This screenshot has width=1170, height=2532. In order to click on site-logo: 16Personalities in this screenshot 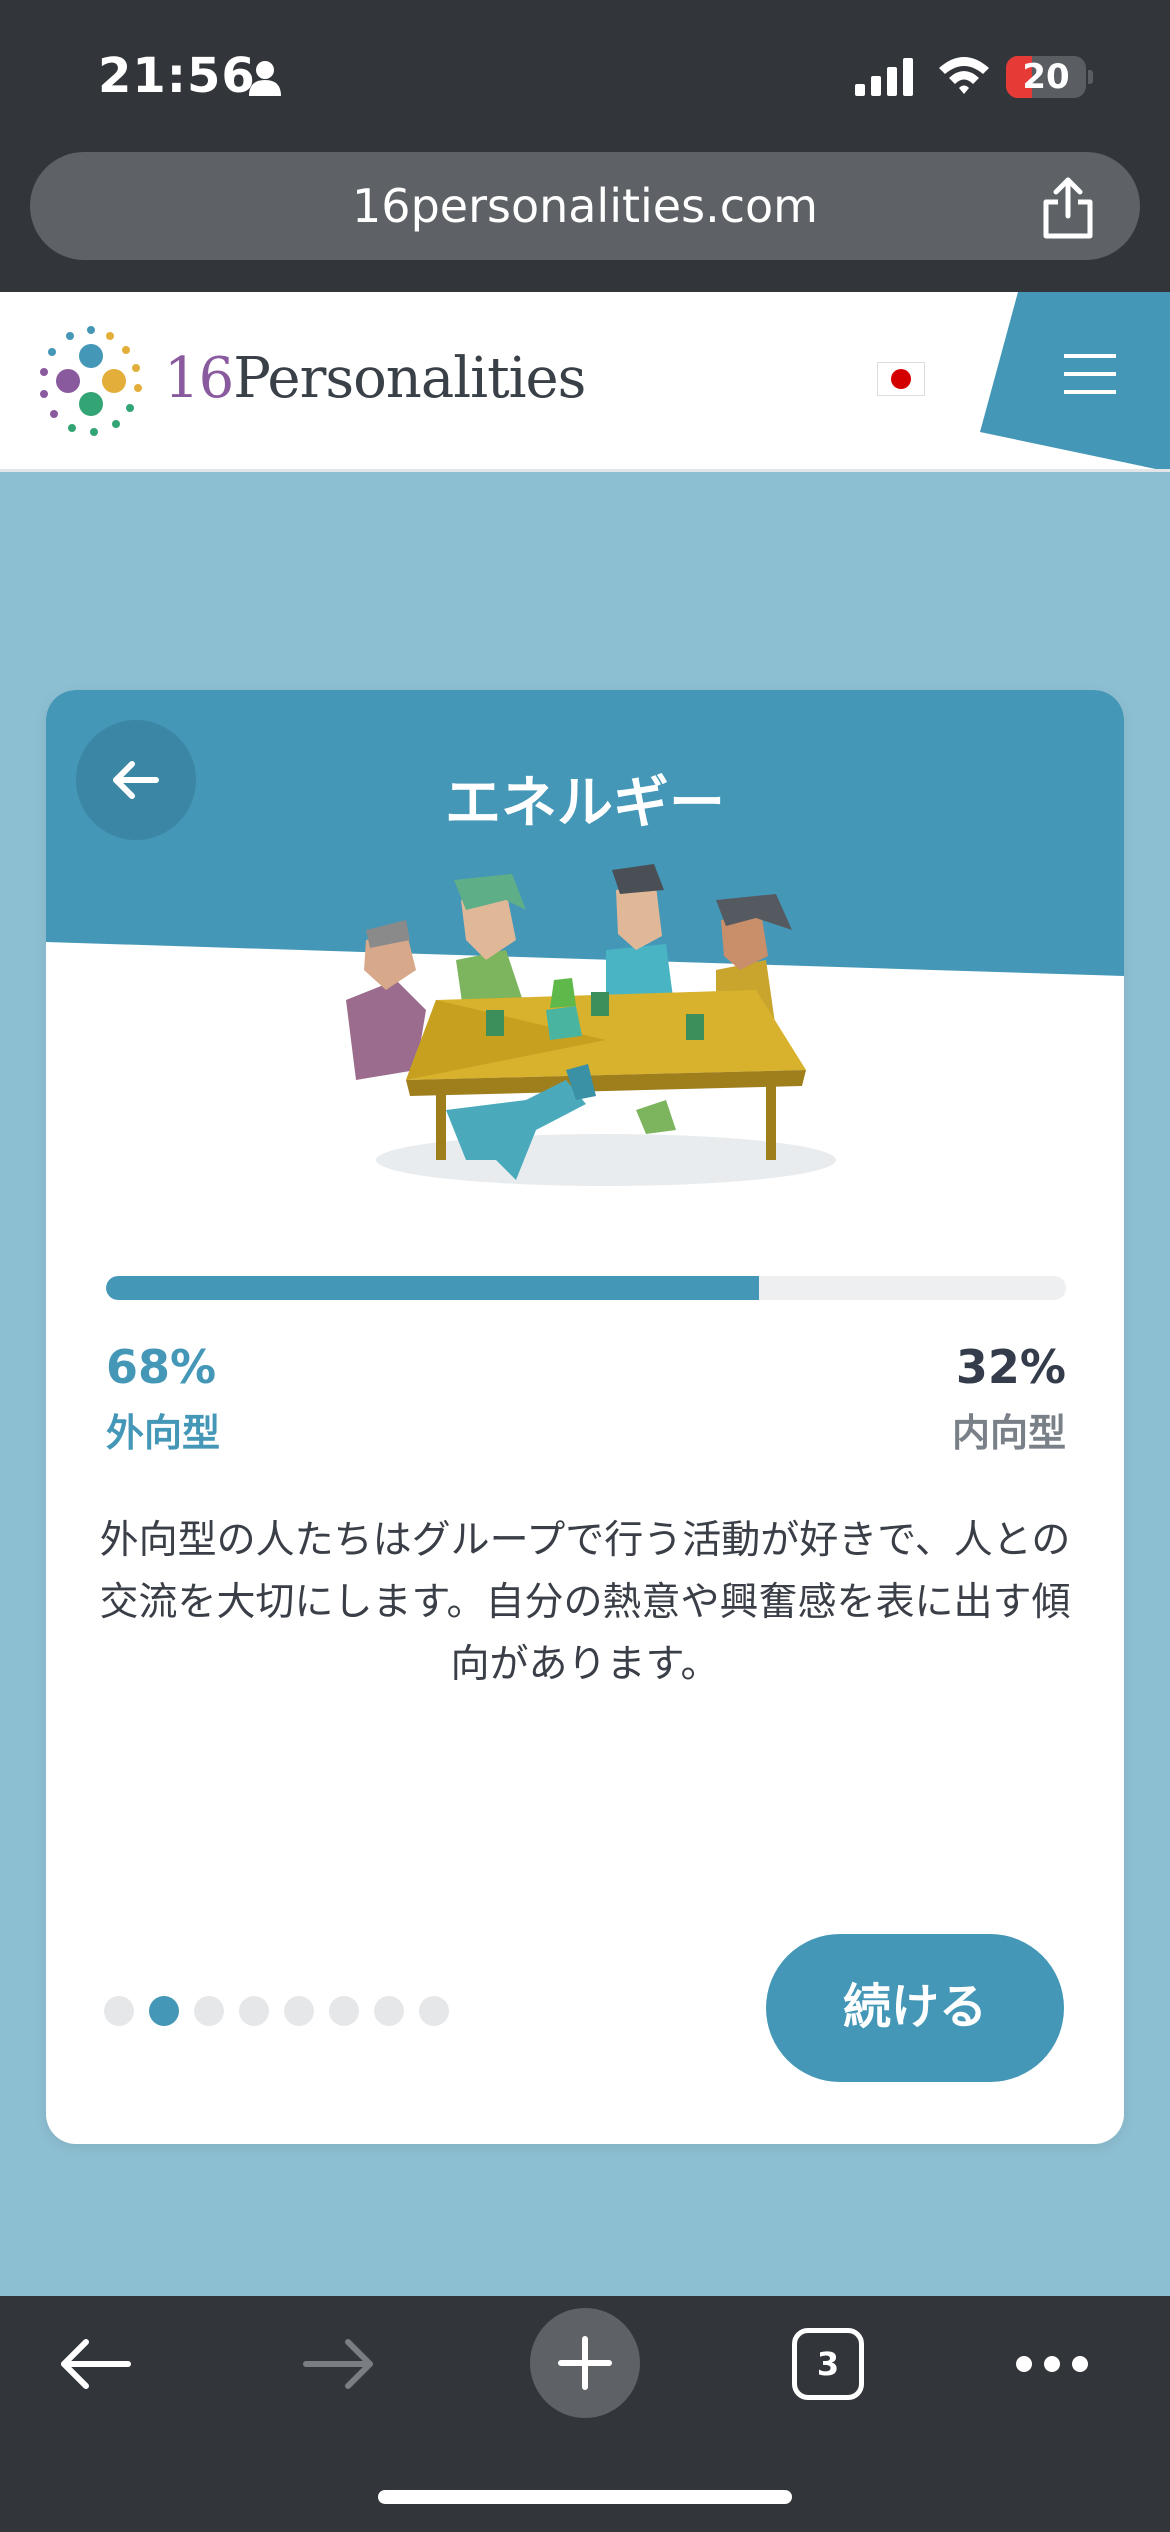, I will do `click(375, 378)`.